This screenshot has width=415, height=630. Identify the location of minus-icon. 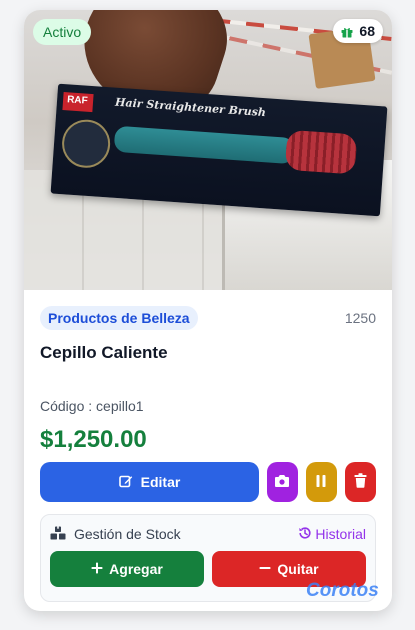
(265, 569).